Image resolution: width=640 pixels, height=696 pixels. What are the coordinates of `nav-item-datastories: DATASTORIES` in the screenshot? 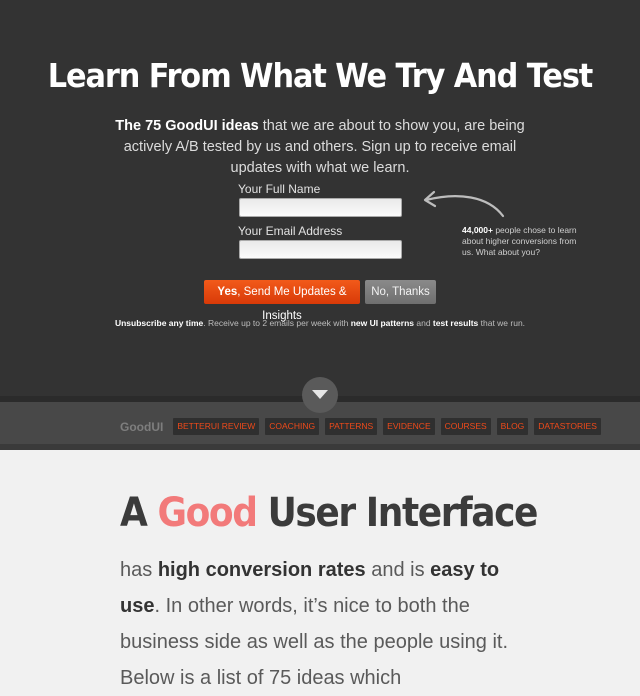 It's located at (567, 426).